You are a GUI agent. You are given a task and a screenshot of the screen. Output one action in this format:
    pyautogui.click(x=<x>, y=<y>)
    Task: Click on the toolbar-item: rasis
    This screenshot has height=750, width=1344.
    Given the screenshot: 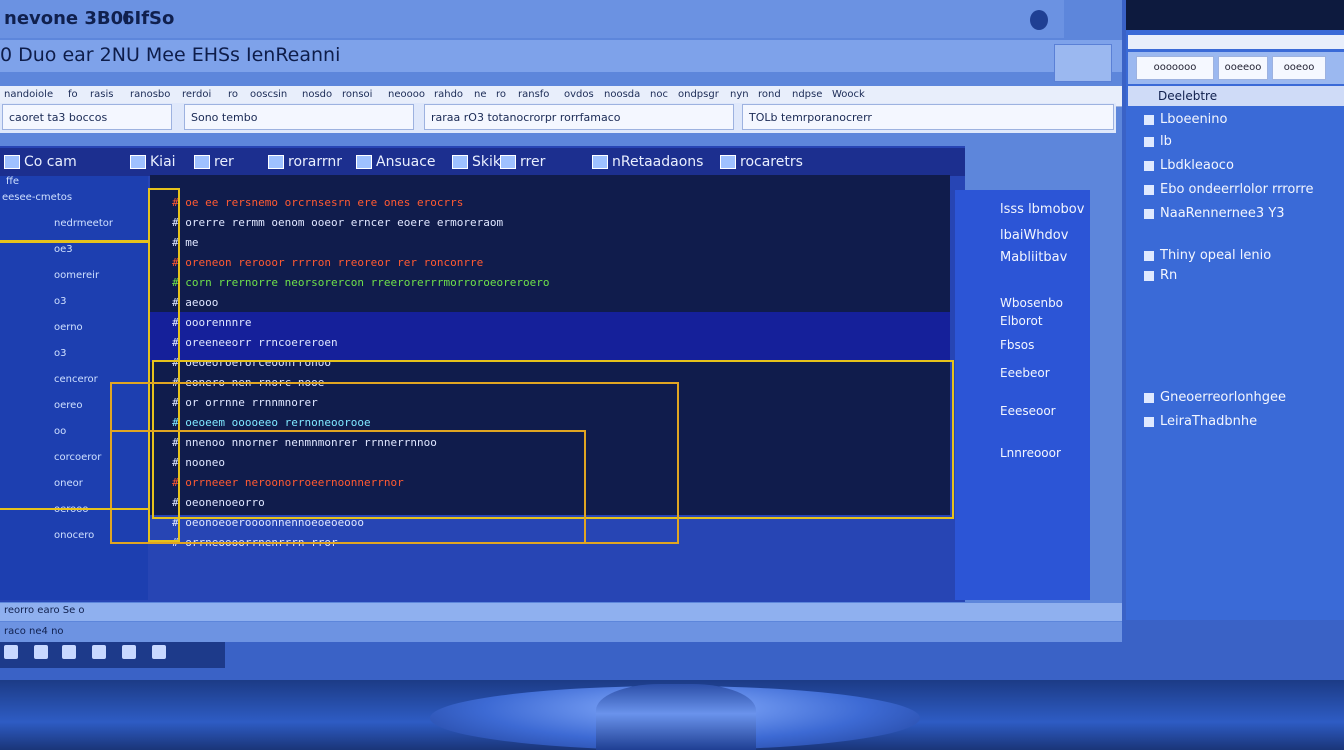 What is the action you would take?
    pyautogui.click(x=101, y=94)
    